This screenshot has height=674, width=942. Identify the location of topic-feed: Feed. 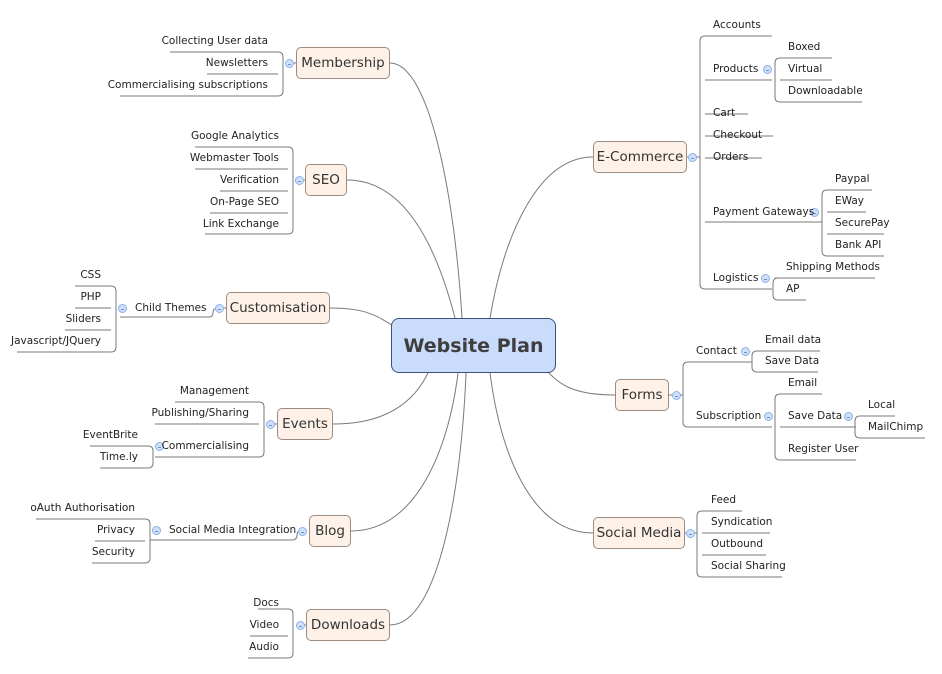
(723, 500).